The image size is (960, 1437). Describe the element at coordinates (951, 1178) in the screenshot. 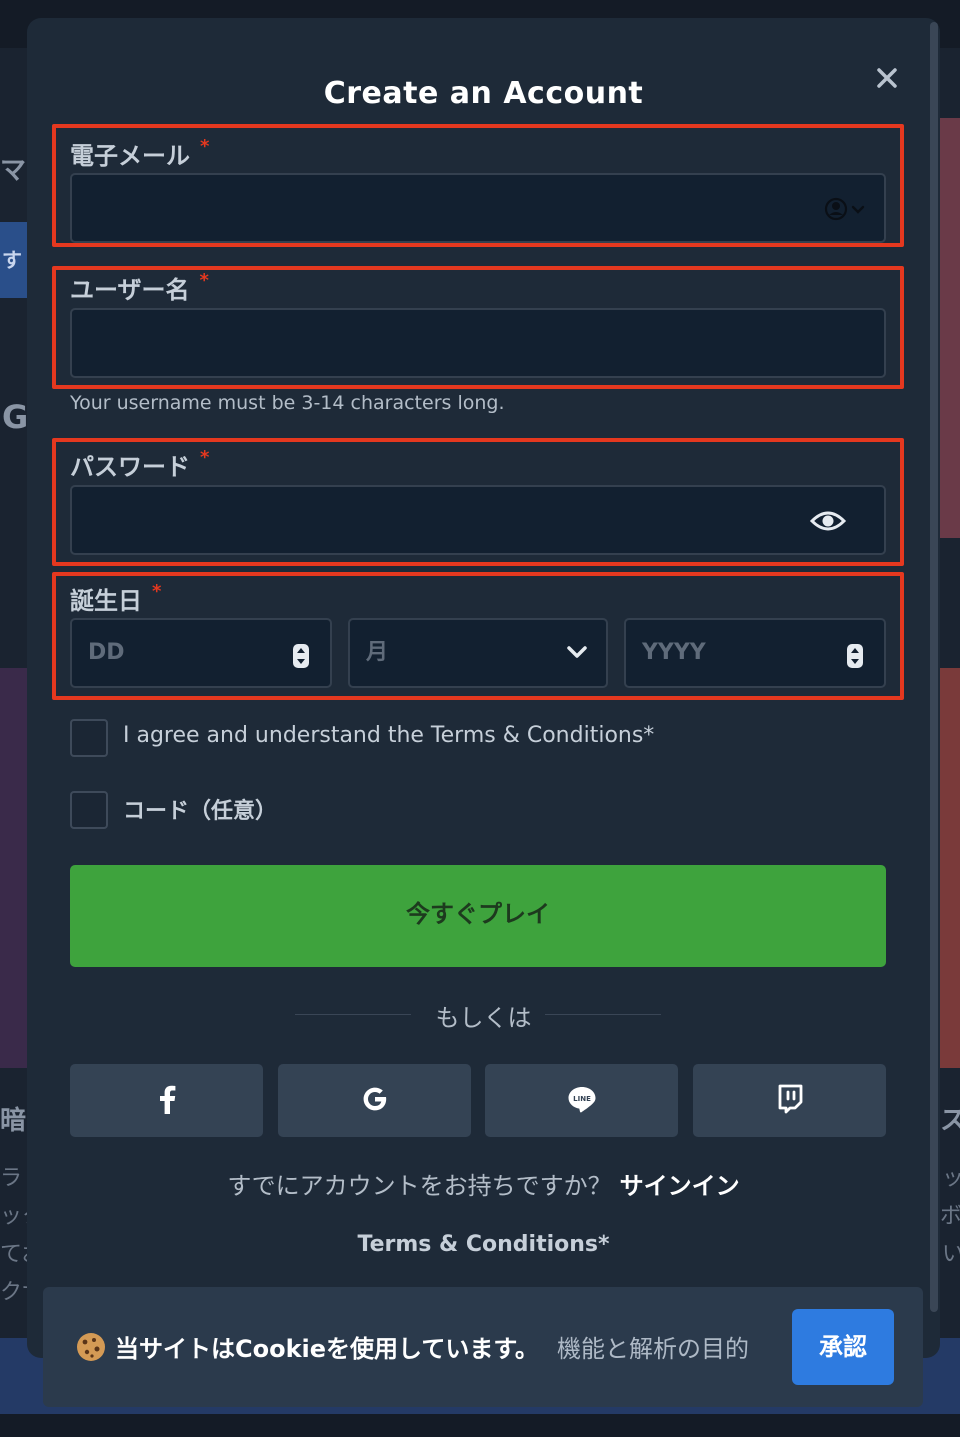

I see `background-fragment: ッ` at that location.